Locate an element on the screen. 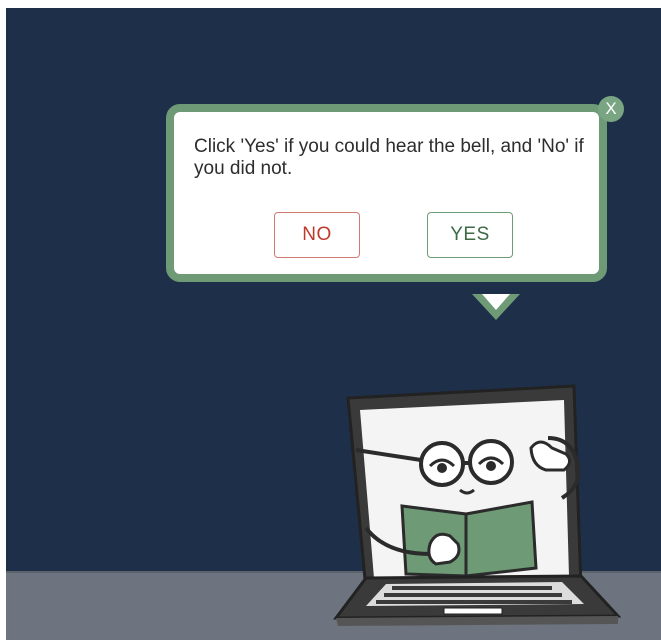 The height and width of the screenshot is (640, 661). close-button: X is located at coordinates (611, 109).